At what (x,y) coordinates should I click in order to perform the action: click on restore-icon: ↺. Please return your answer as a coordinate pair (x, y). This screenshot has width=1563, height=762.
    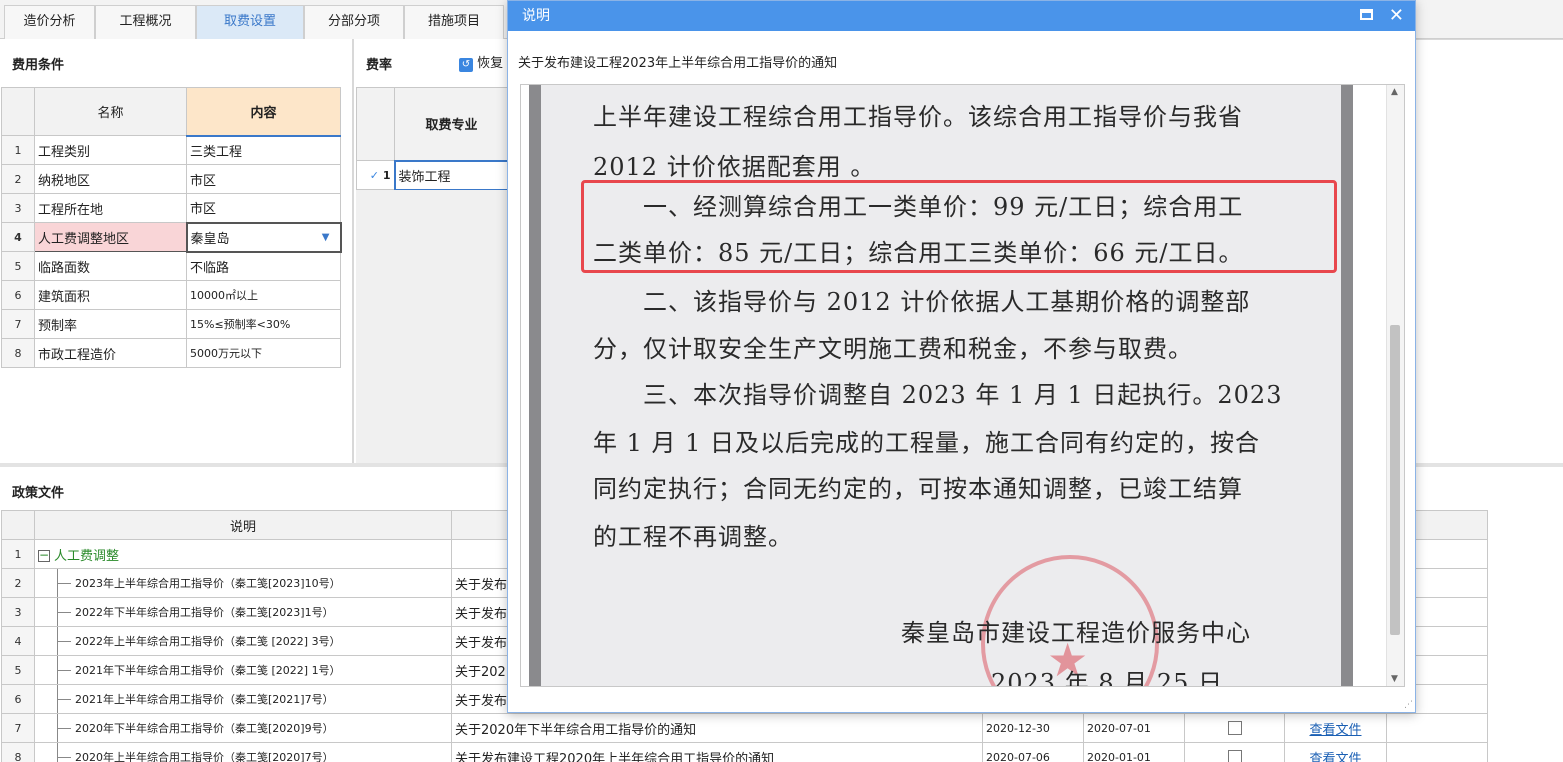
    Looking at the image, I should click on (466, 65).